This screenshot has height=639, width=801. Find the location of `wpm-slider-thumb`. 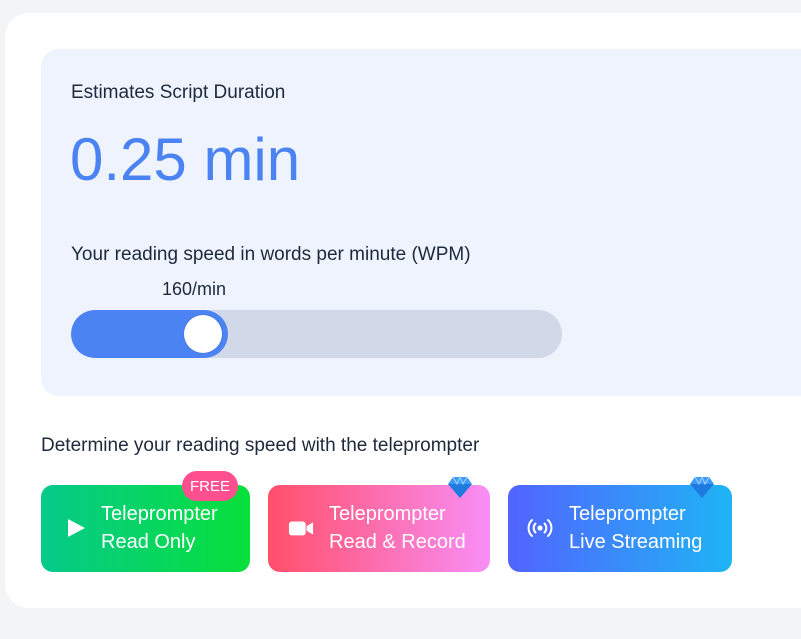

wpm-slider-thumb is located at coordinates (203, 334).